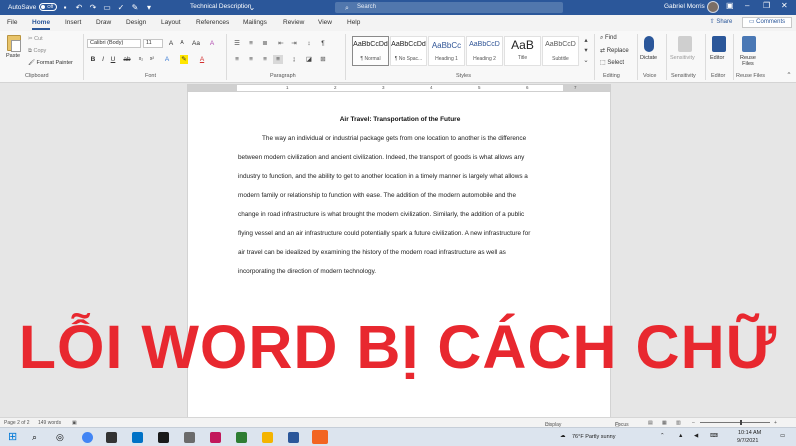 This screenshot has width=796, height=446. I want to click on style-normal: AaBbCcDd ¶ Normal, so click(370, 51).